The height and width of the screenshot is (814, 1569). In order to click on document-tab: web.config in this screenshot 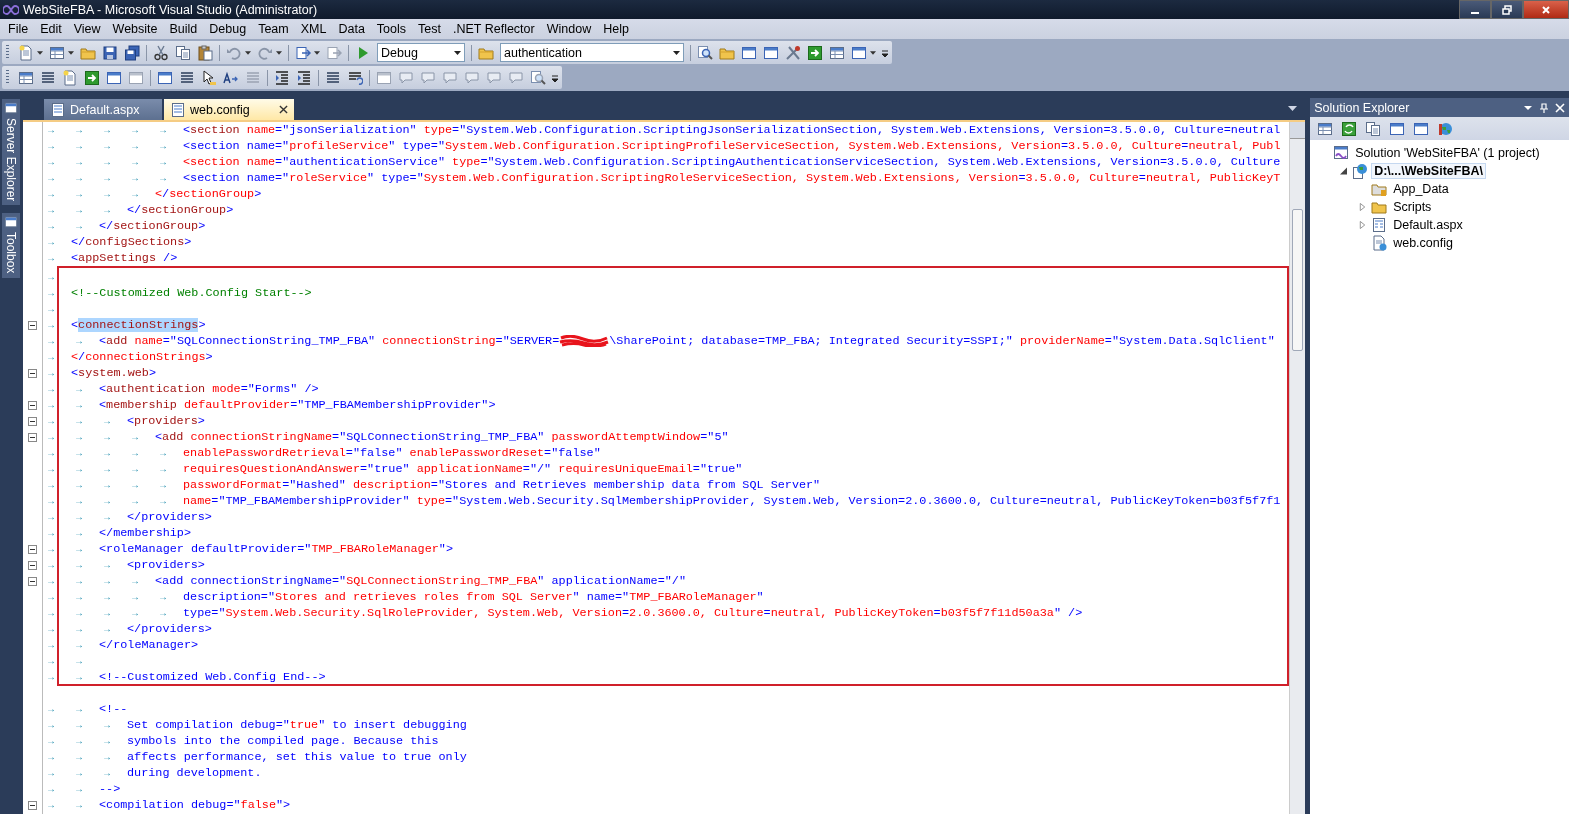, I will do `click(229, 109)`.